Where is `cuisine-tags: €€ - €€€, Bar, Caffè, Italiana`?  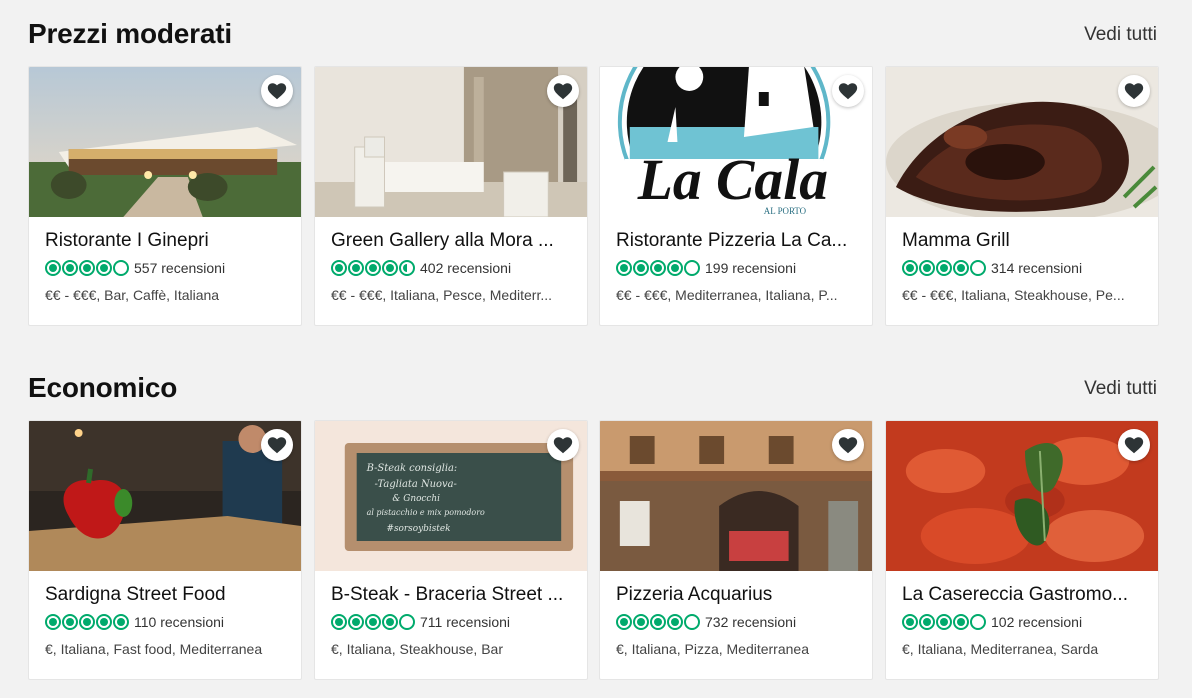
cuisine-tags: €€ - €€€, Bar, Caffè, Italiana is located at coordinates (132, 295).